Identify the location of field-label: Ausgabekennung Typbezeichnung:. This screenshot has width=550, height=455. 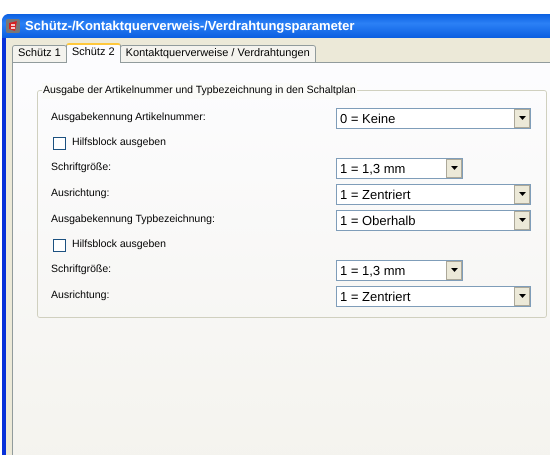
(133, 220).